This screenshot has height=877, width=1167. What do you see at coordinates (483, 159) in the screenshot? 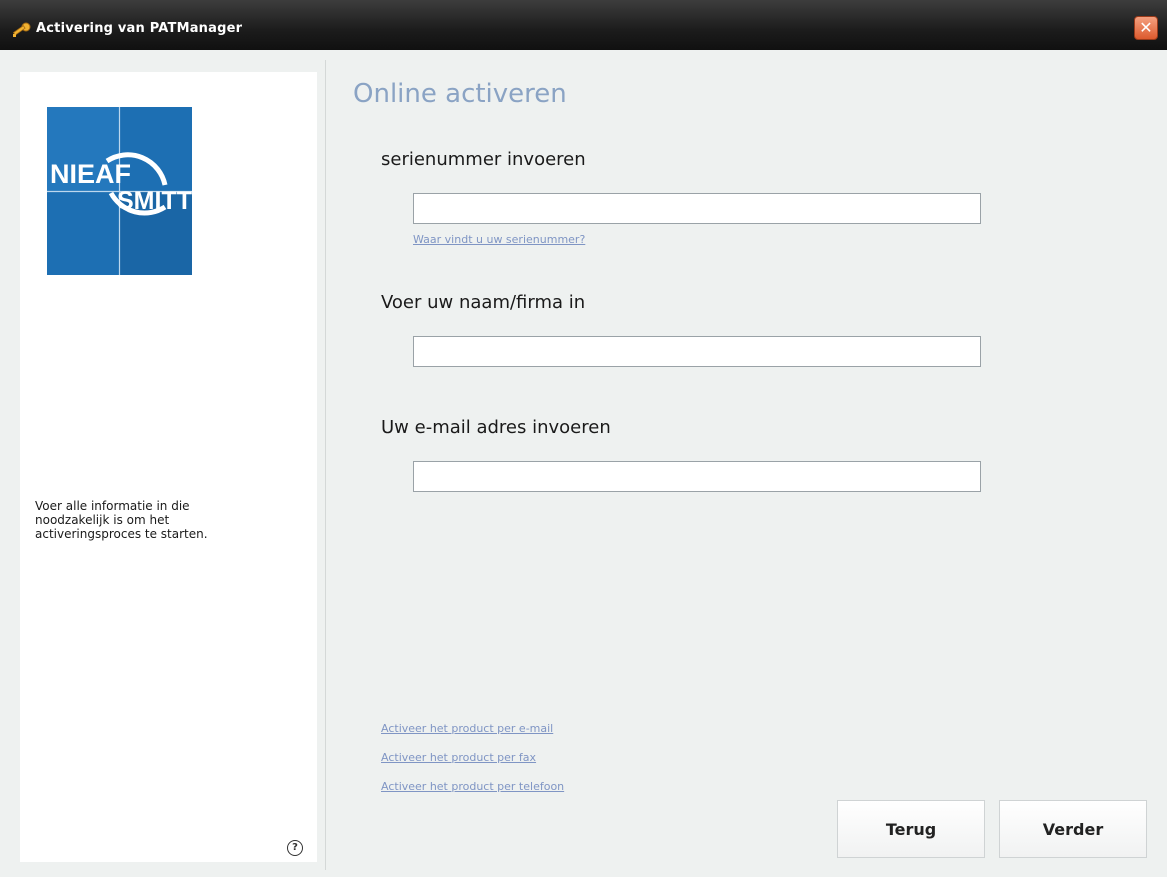
I see `serial-label: serienummer invoeren` at bounding box center [483, 159].